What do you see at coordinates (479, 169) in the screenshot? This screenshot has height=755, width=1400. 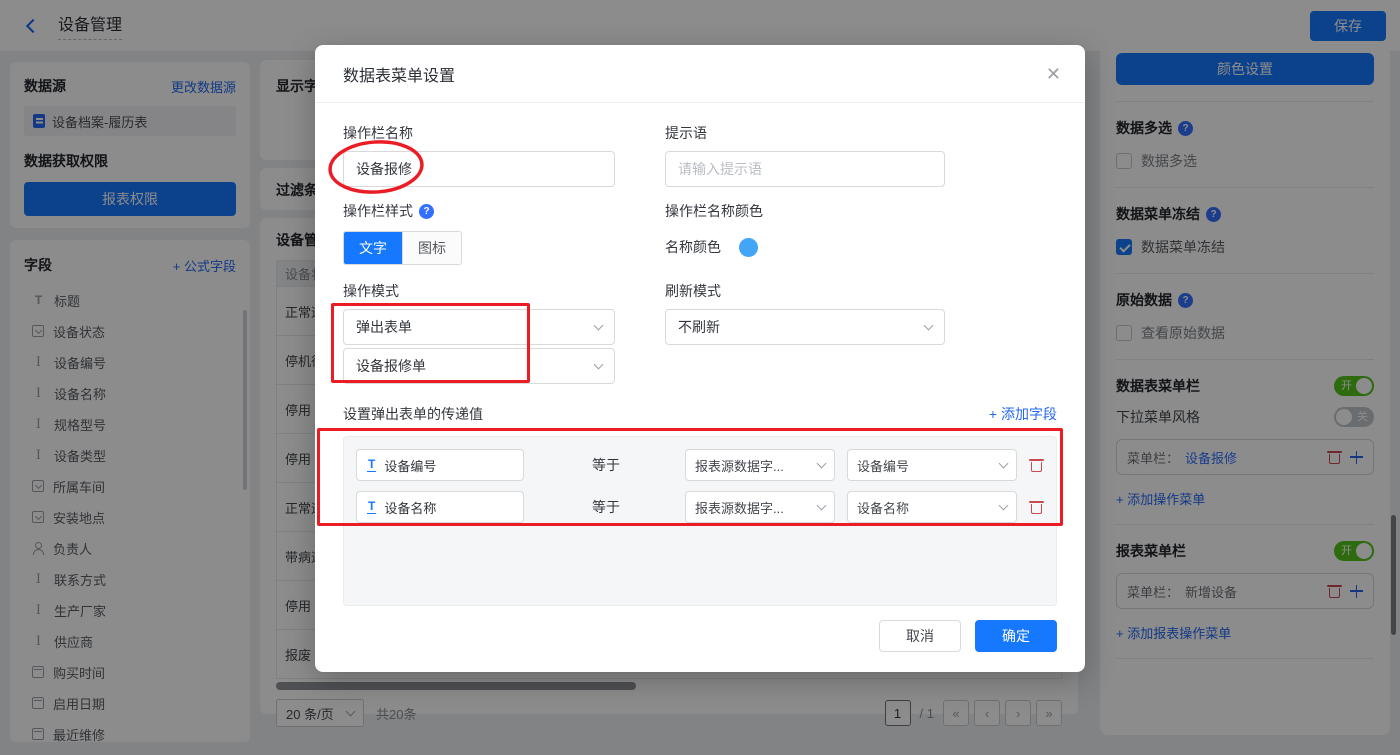 I see `action-bar-name-input` at bounding box center [479, 169].